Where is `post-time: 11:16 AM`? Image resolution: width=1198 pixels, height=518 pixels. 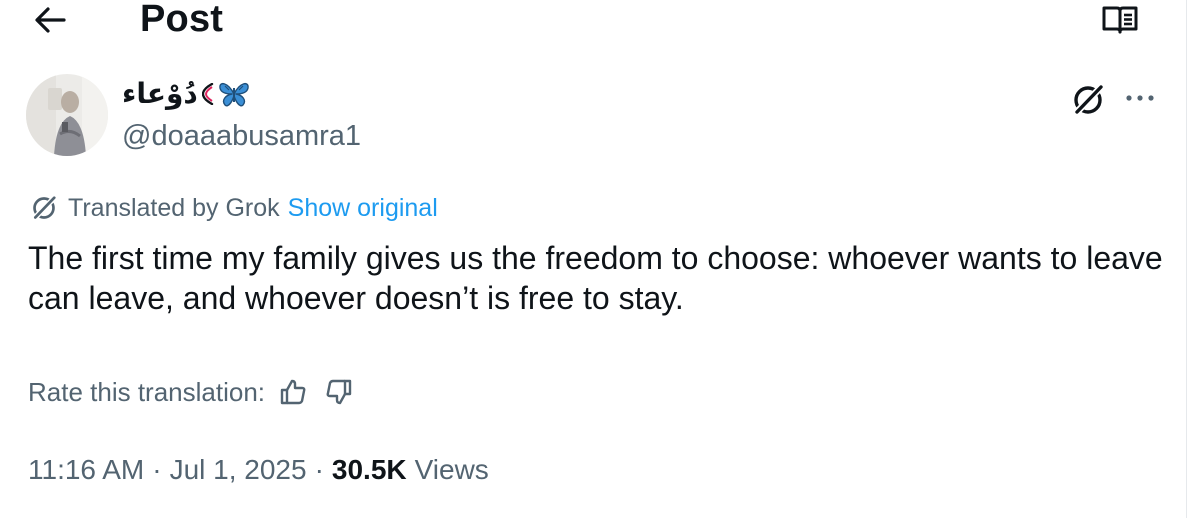
post-time: 11:16 AM is located at coordinates (86, 470).